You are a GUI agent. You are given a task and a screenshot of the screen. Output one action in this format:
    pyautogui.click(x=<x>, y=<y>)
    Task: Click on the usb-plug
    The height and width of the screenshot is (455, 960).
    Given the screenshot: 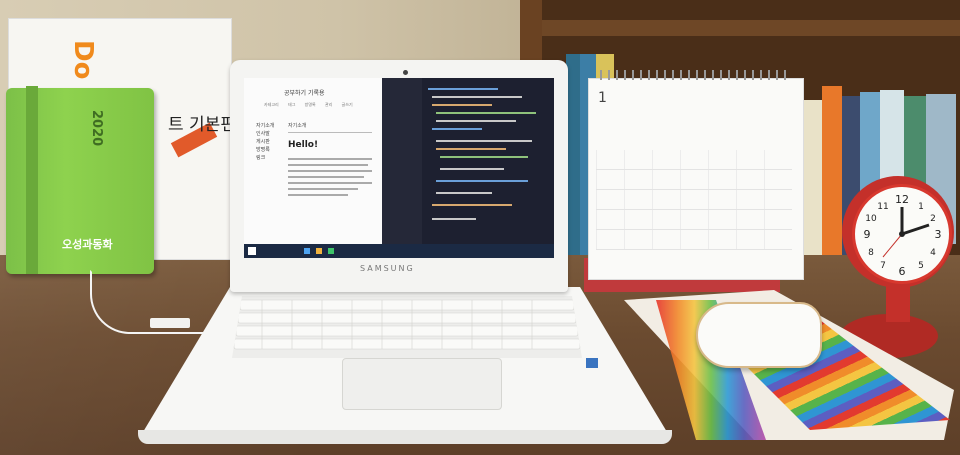 What is the action you would take?
    pyautogui.click(x=170, y=323)
    